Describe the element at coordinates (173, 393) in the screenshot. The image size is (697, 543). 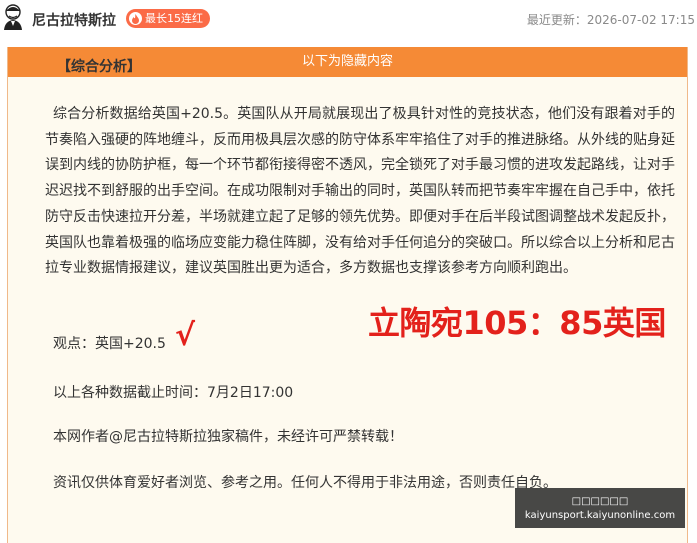
I see `data-deadline: 以上各种数据截止时间：7月2日17:00` at that location.